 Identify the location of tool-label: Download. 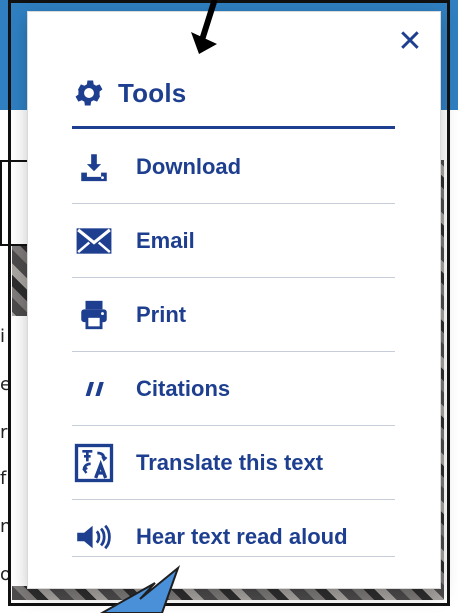
(189, 166).